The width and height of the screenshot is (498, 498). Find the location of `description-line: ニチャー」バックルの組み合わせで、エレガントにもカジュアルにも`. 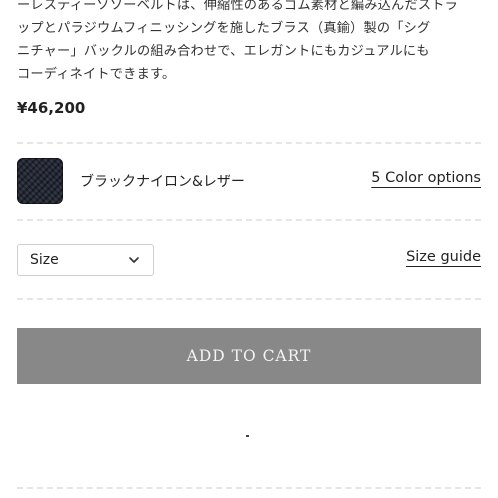

description-line: ニチャー」バックルの組み合わせで、エレガントにもカジュアルにも is located at coordinates (223, 51).